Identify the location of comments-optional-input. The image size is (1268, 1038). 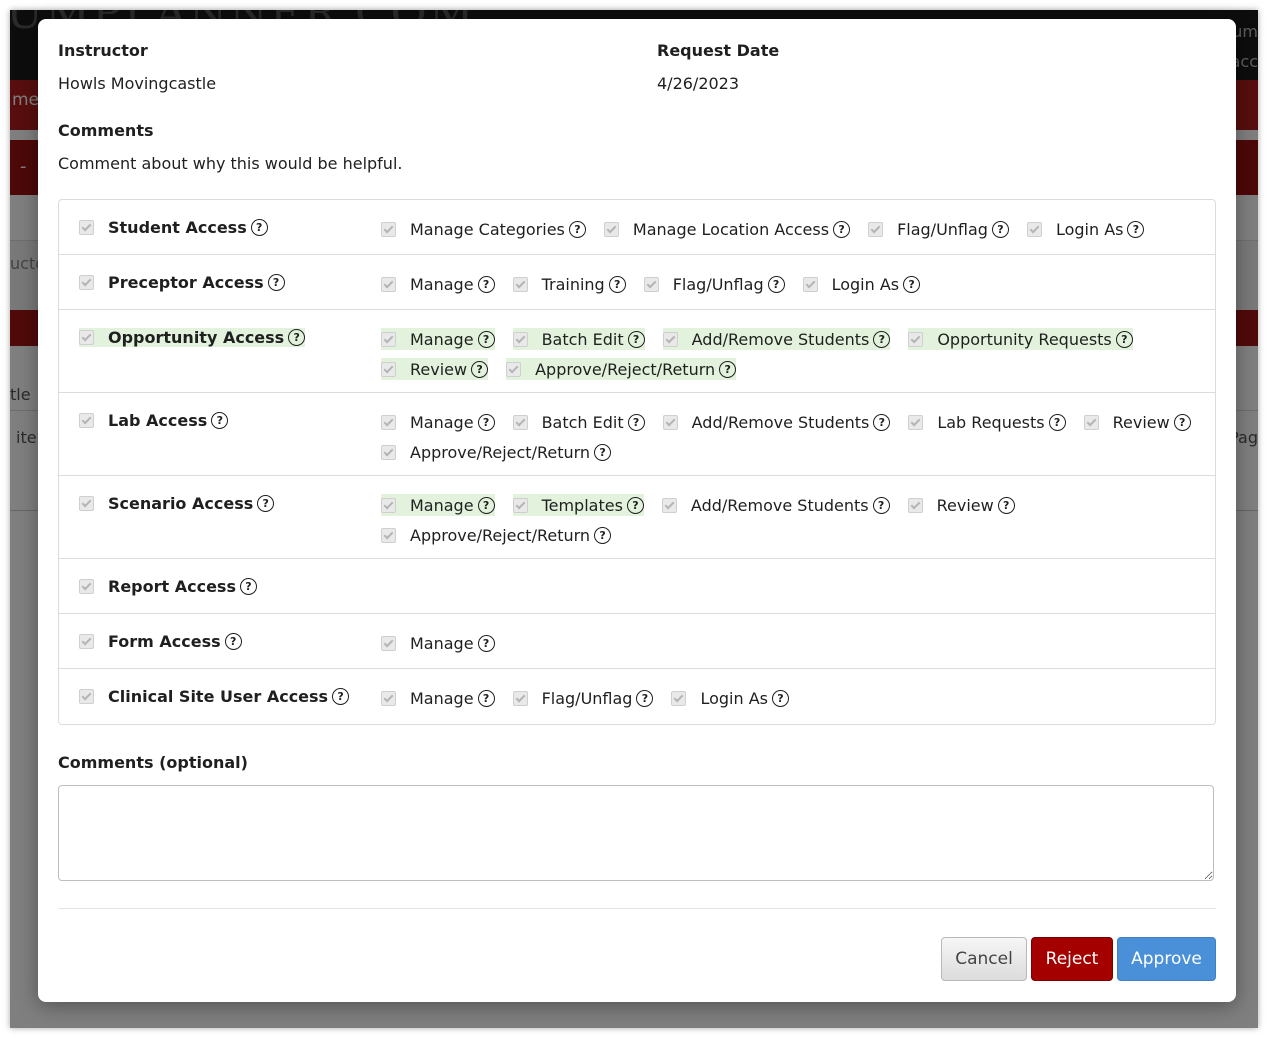
(636, 833).